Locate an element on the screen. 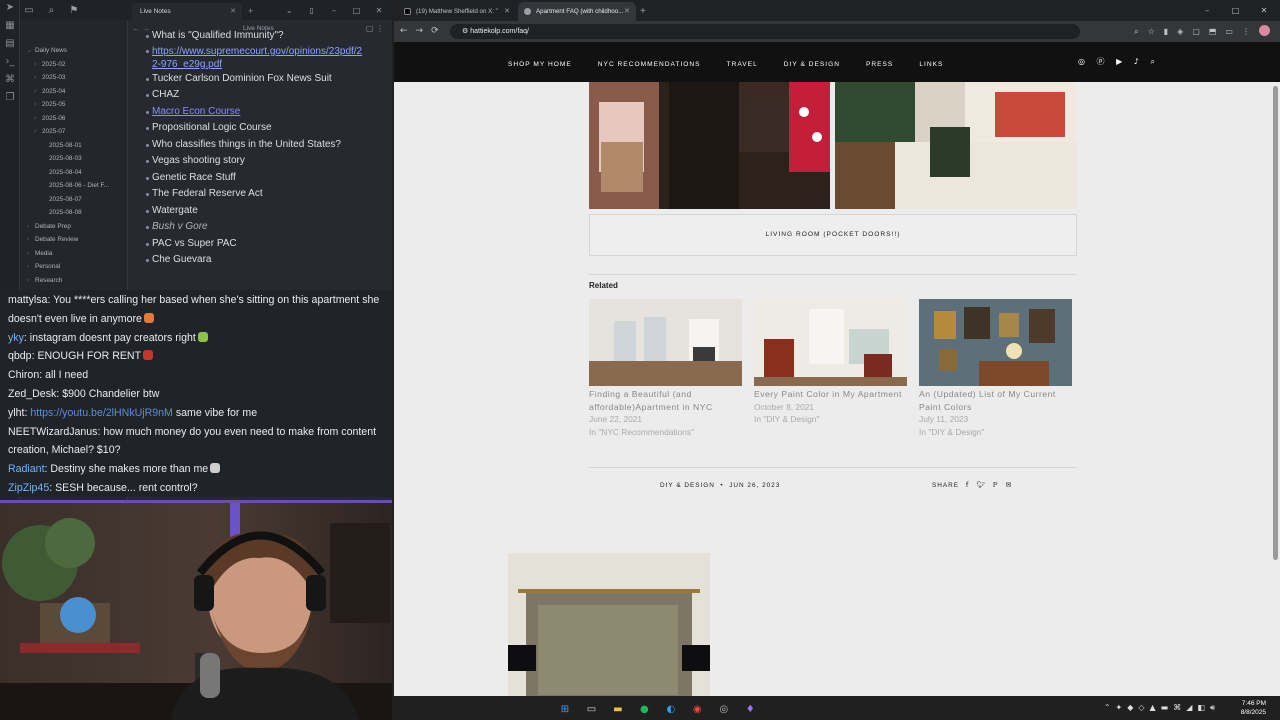 This screenshot has height=720, width=1280. tree-item: › Media is located at coordinates (73, 254).